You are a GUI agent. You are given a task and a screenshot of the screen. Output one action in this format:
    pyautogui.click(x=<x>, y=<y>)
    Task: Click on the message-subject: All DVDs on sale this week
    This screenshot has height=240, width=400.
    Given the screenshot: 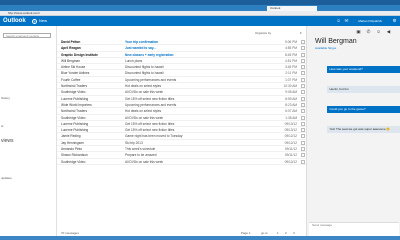 What is the action you would take?
    pyautogui.click(x=144, y=92)
    